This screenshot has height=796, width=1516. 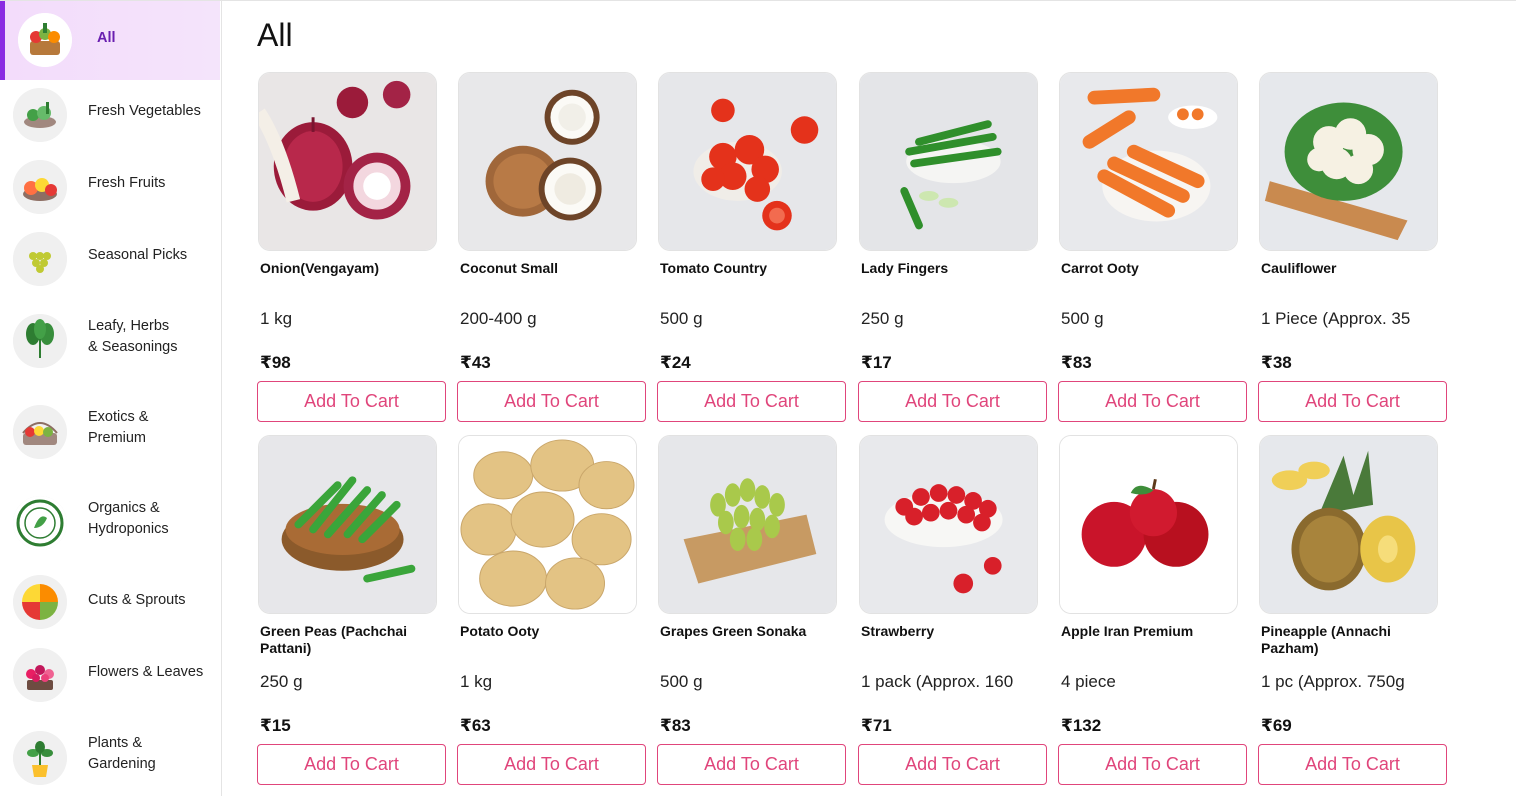 I want to click on category-label: Cuts & Sprouts, so click(x=137, y=600).